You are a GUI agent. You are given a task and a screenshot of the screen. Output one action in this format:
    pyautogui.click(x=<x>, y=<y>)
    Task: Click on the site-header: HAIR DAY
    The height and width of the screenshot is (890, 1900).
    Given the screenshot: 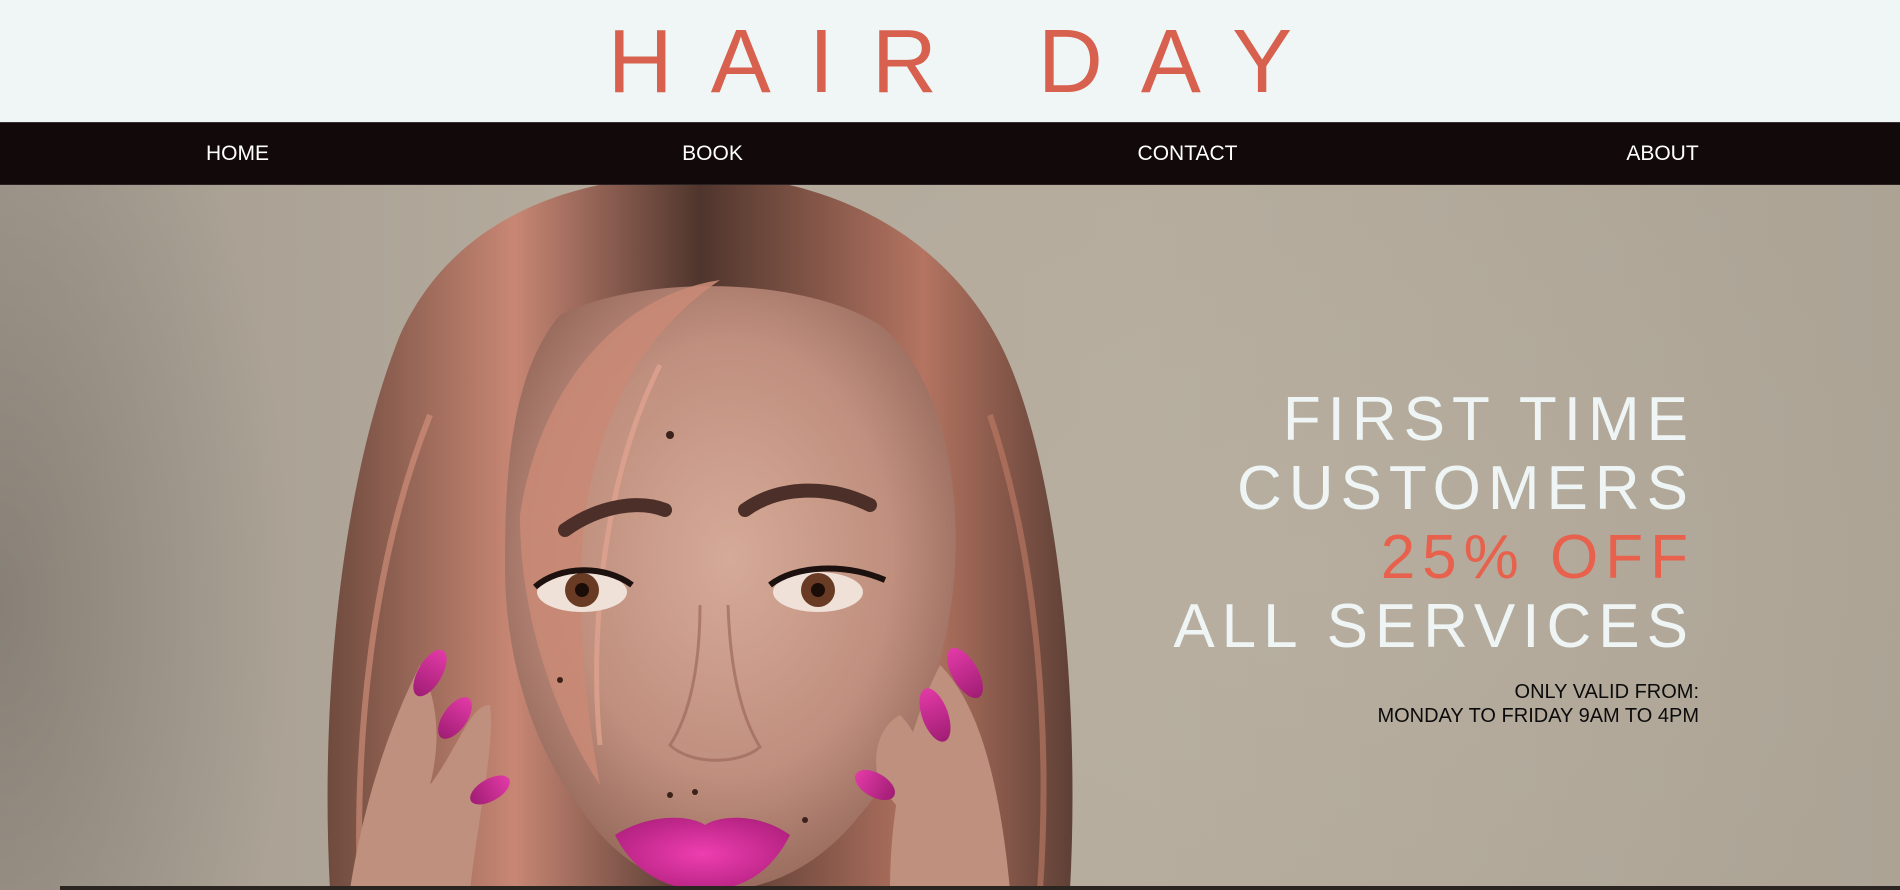 What is the action you would take?
    pyautogui.click(x=950, y=61)
    